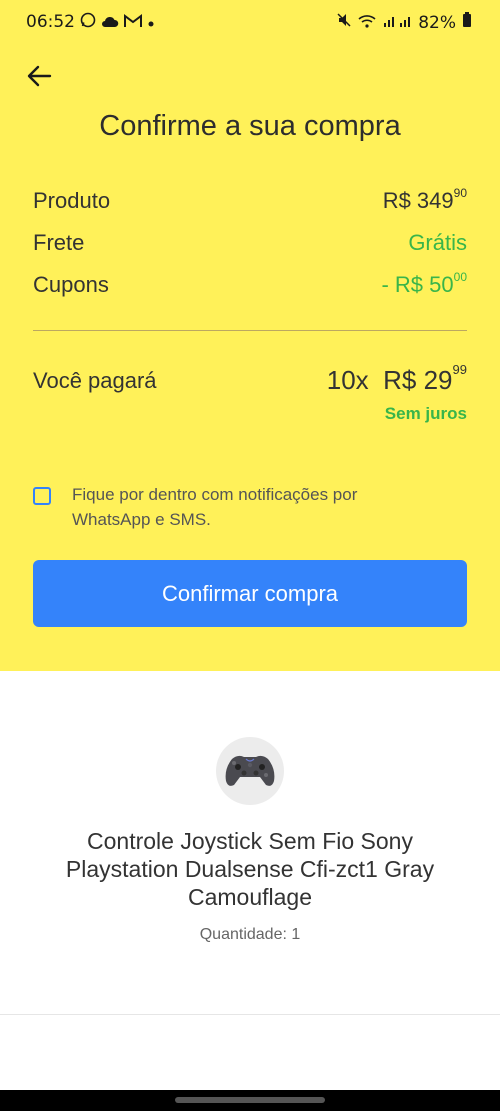 The width and height of the screenshot is (500, 1111). What do you see at coordinates (344, 22) in the screenshot?
I see `mute-icon` at bounding box center [344, 22].